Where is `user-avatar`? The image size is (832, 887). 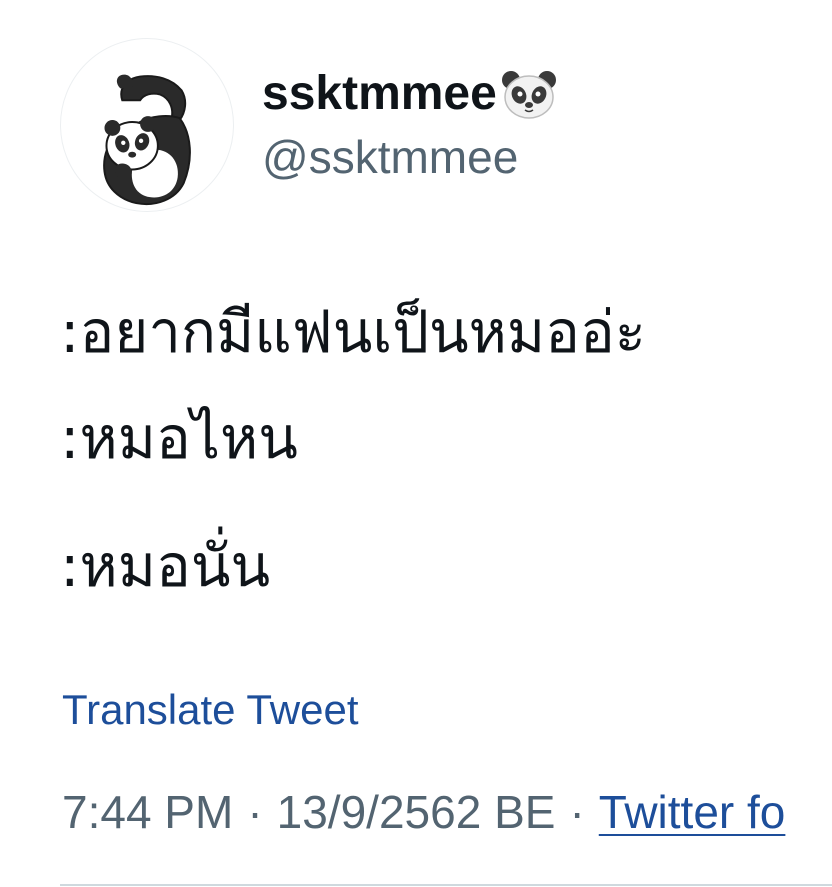 user-avatar is located at coordinates (147, 125).